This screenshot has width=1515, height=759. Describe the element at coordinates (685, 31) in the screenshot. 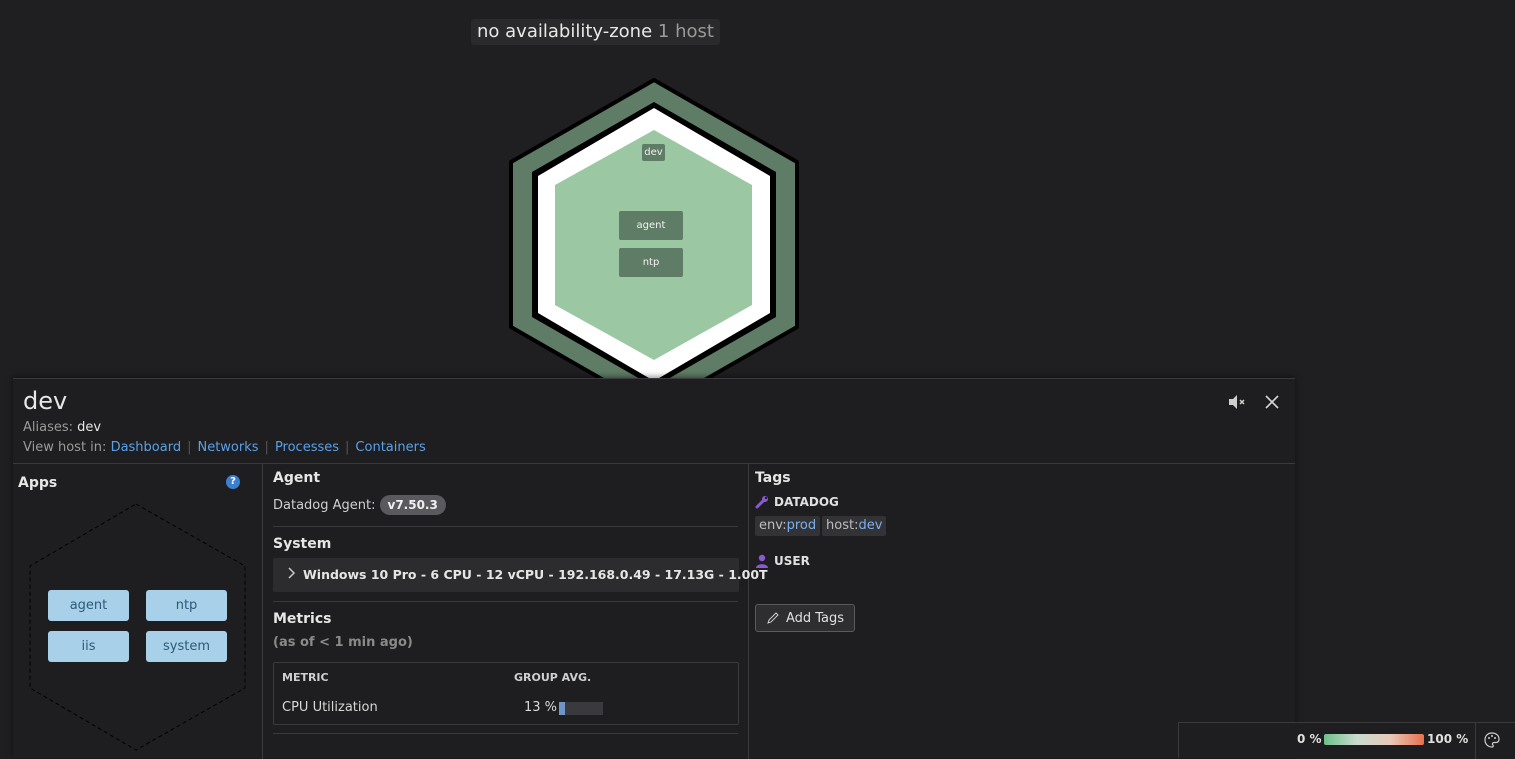

I see `group-host-count: 1 host` at that location.